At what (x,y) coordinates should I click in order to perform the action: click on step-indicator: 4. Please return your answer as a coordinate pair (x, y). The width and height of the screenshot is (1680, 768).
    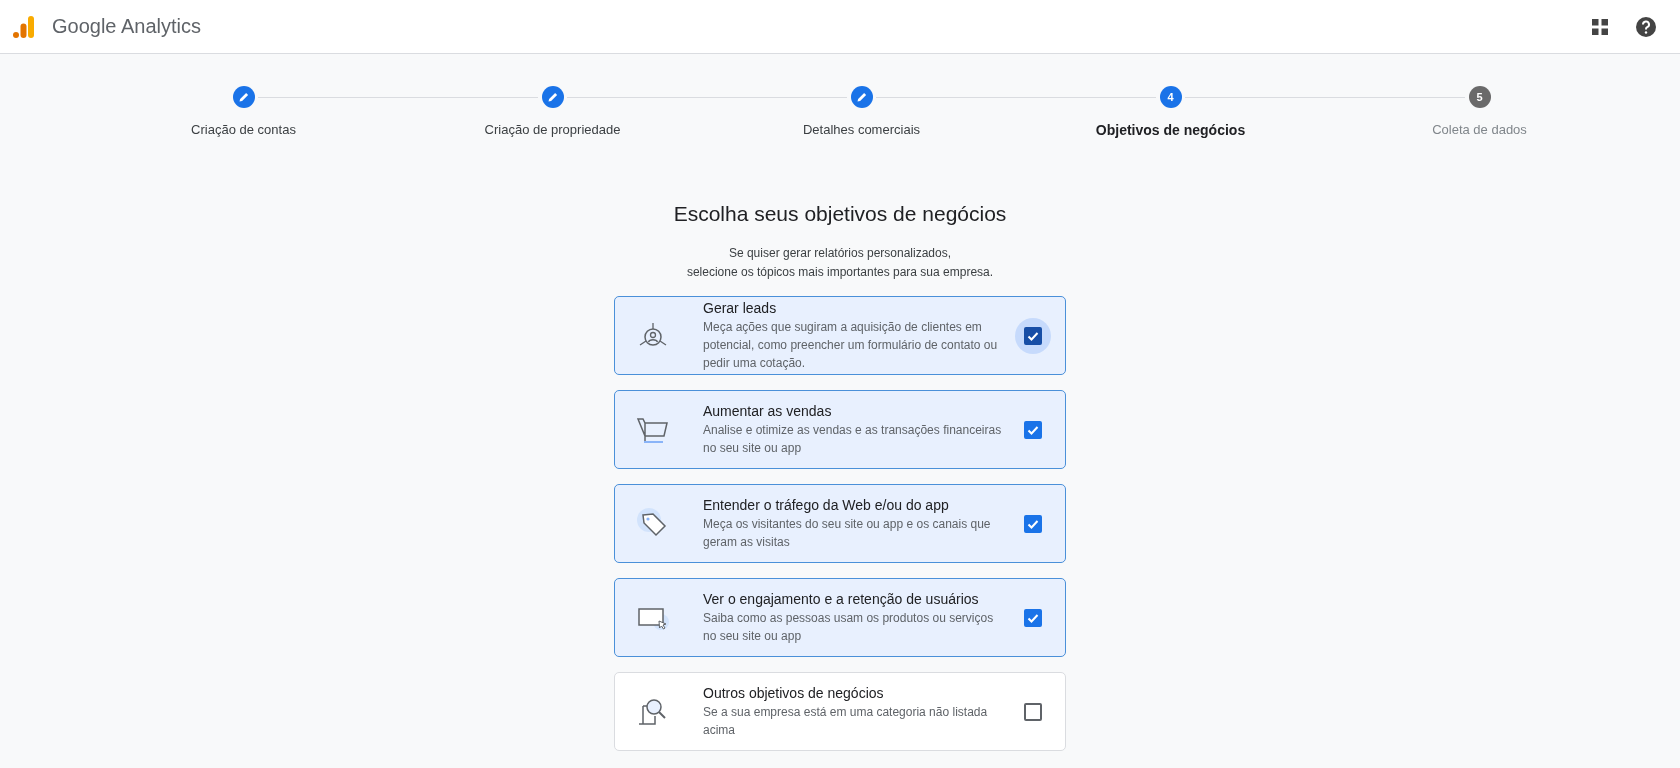
    Looking at the image, I should click on (1170, 97).